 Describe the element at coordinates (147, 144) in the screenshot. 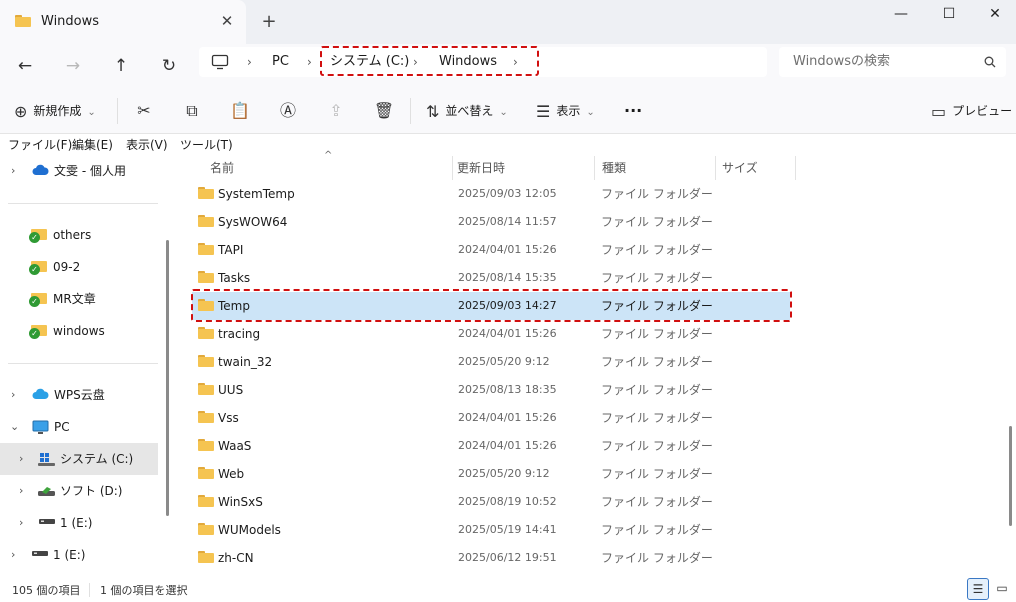

I see `menu-view: 表示(V)` at that location.